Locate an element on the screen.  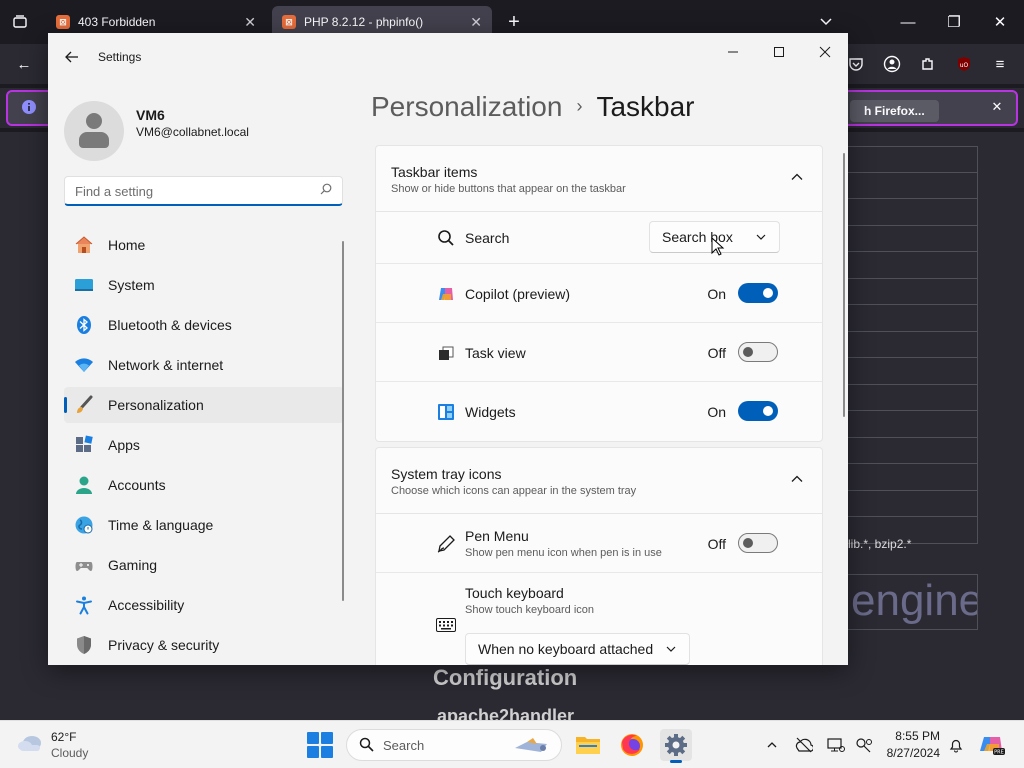
nav-item-accounts: Accounts is located at coordinates (204, 485).